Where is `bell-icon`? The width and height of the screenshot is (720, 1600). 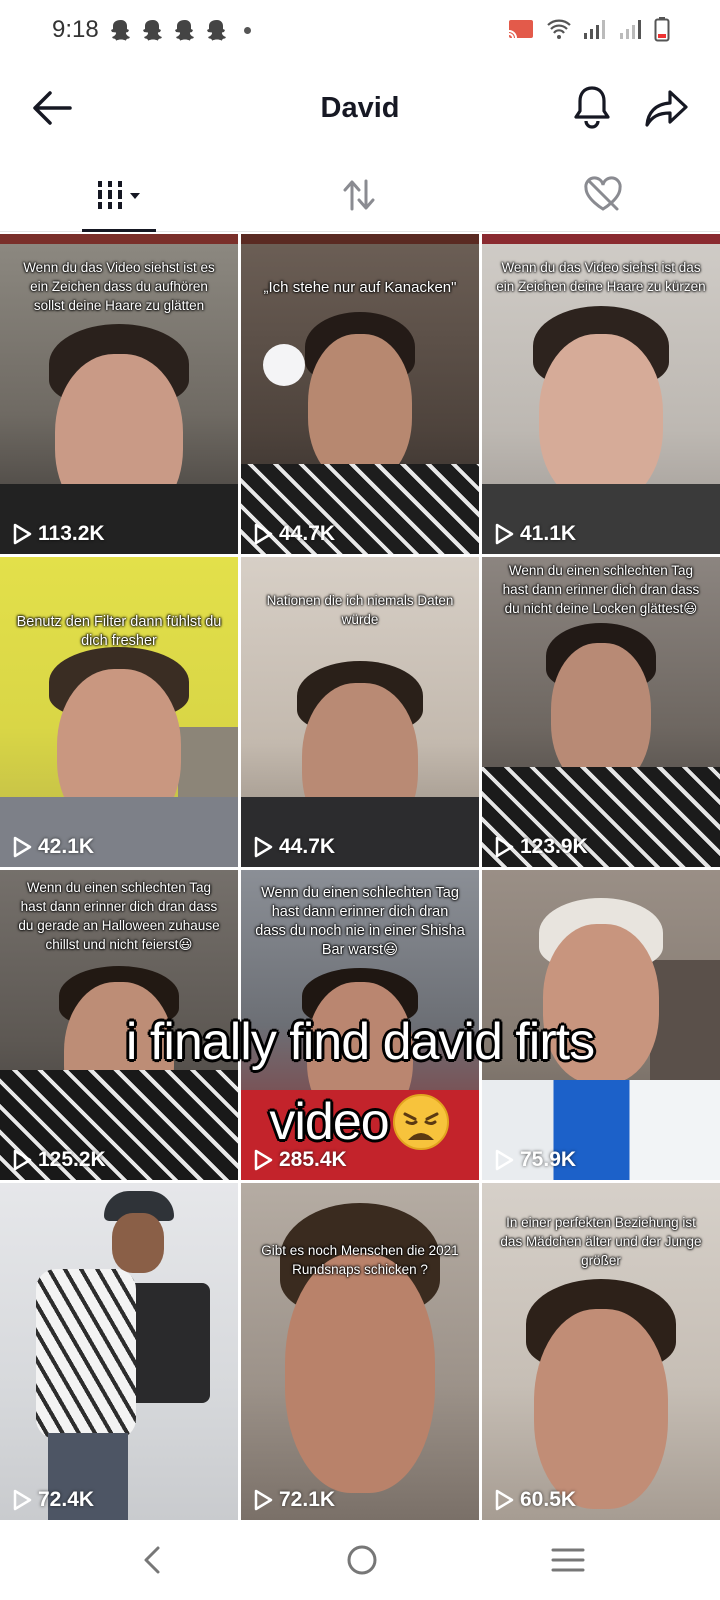 bell-icon is located at coordinates (592, 107).